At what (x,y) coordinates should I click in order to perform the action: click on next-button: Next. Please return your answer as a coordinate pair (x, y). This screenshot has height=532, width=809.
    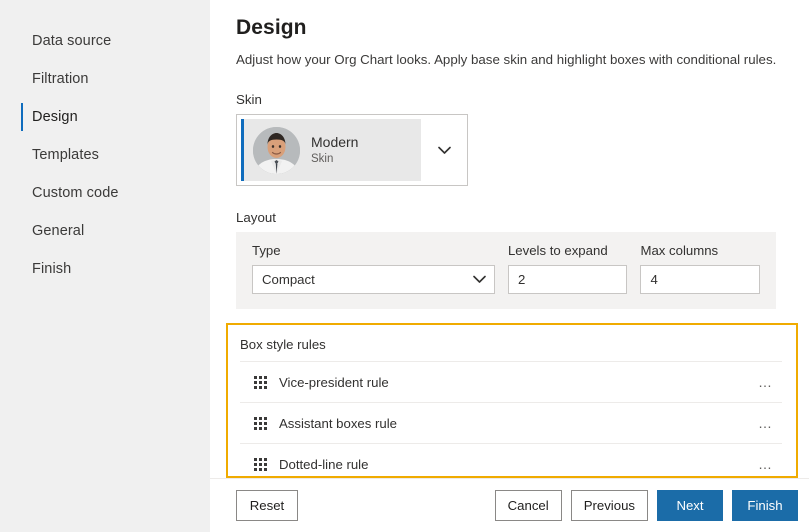
    Looking at the image, I should click on (690, 505).